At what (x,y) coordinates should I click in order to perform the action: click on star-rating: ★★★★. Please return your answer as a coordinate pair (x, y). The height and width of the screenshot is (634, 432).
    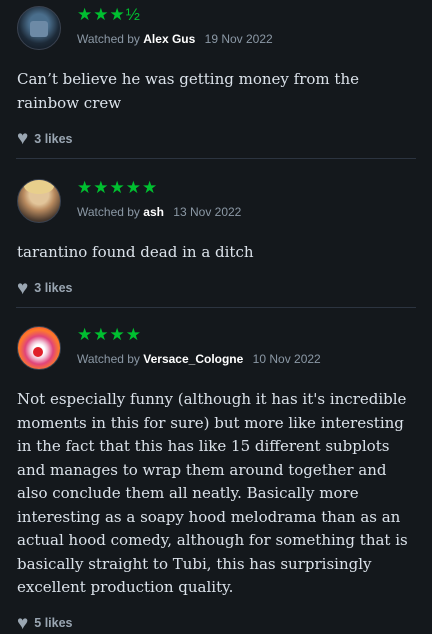
    Looking at the image, I should click on (109, 334).